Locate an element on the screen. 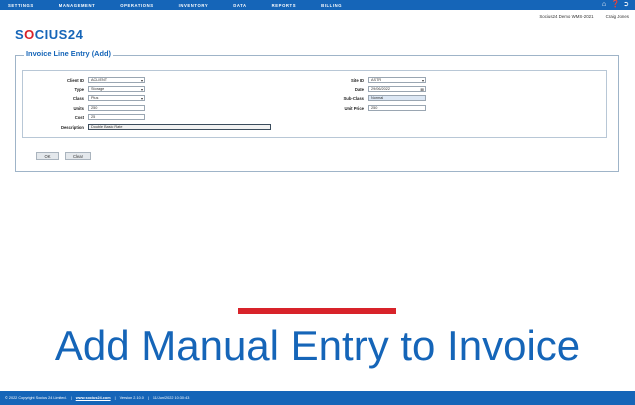 The image size is (635, 405). brand-logo: SOCIUS24 is located at coordinates (49, 34).